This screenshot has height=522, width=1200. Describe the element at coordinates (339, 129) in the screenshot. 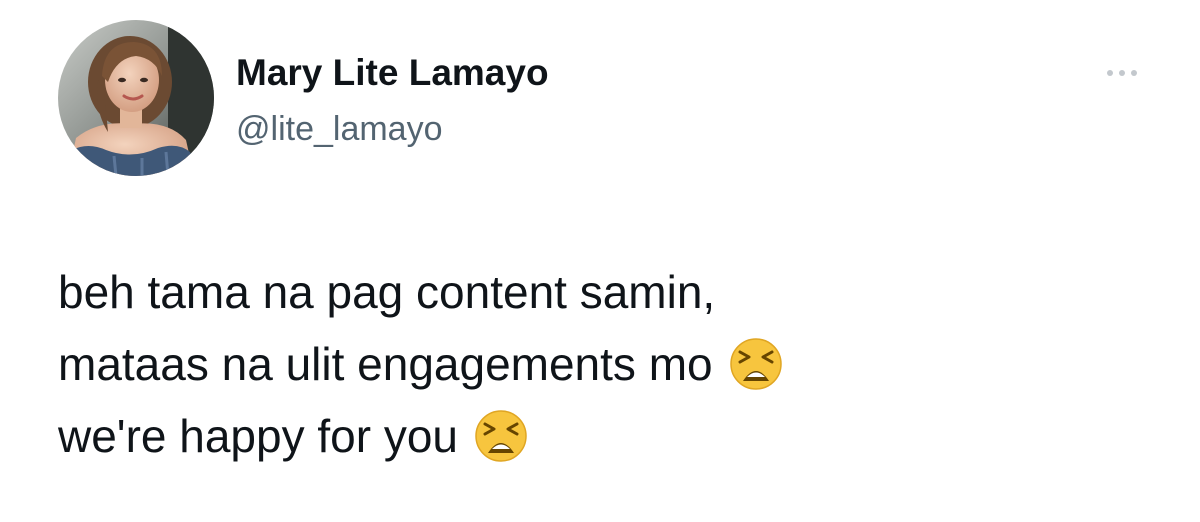

I see `user-handle: @lite_lamayo` at that location.